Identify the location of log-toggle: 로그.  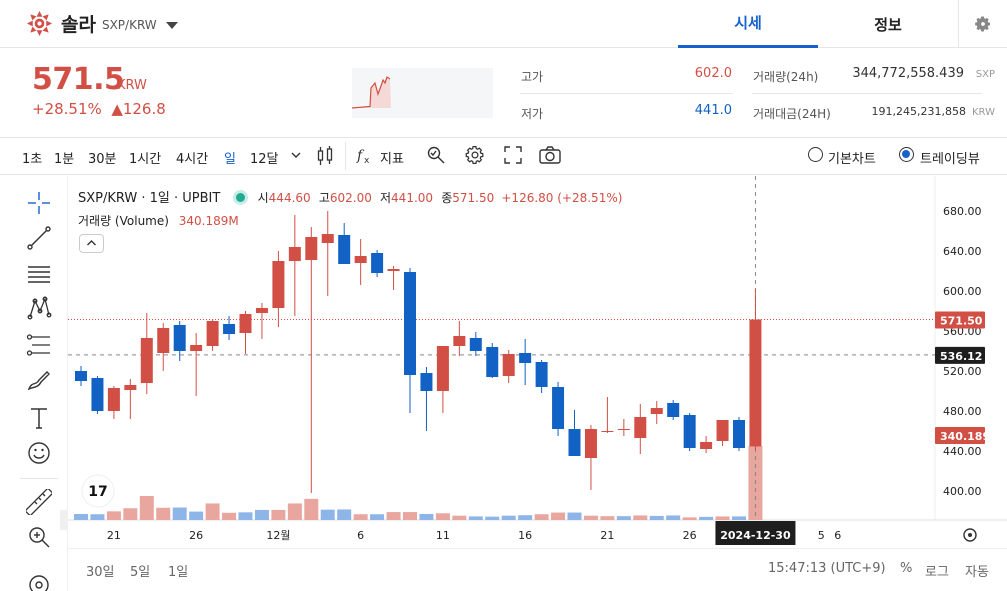
(937, 570).